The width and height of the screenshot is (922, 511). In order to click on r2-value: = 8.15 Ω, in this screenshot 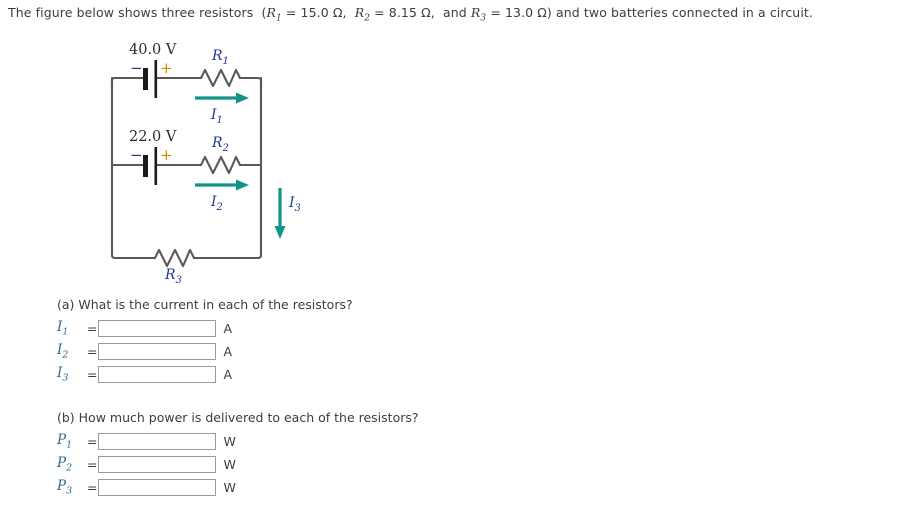, I will do `click(404, 12)`.